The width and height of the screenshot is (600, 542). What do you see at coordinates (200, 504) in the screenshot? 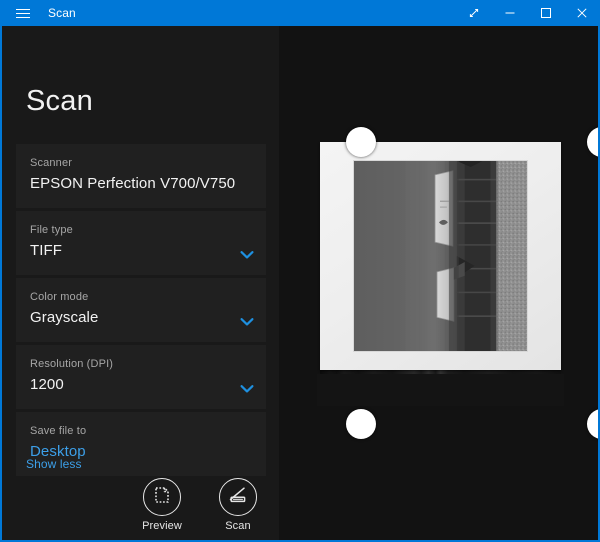
I see `action-buttons: Preview Scan` at bounding box center [200, 504].